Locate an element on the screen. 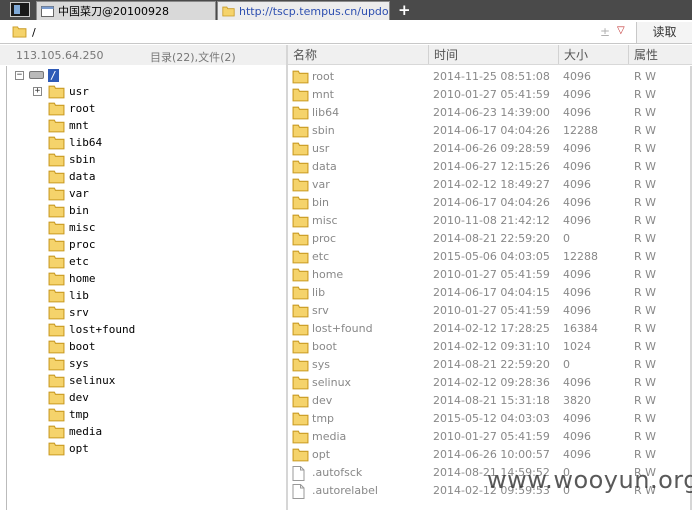 The height and width of the screenshot is (510, 692). file-row: lib 2014-06-17 04:04:15 4096 R W is located at coordinates (490, 293).